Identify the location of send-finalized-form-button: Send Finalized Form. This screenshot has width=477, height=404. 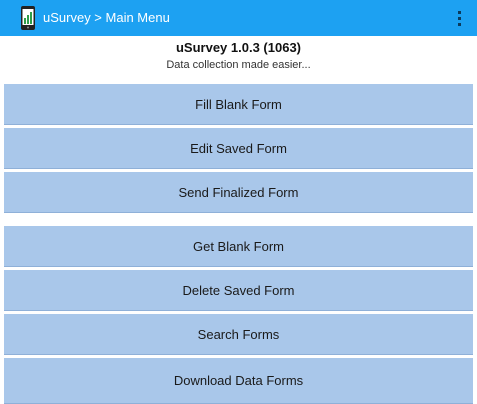
(238, 192).